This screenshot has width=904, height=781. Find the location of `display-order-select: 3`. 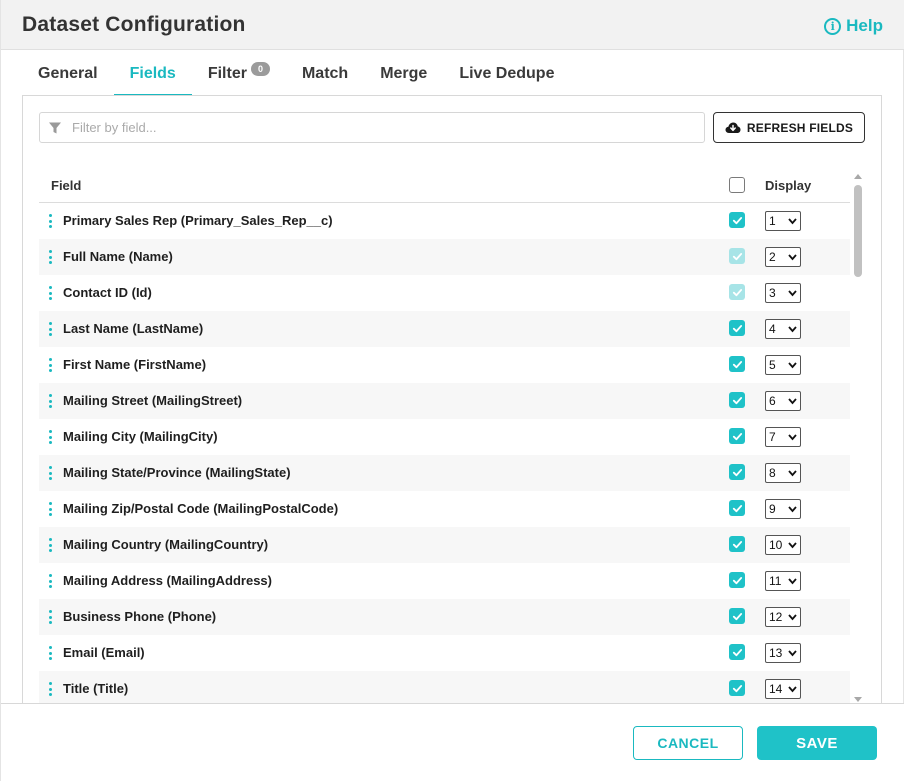

display-order-select: 3 is located at coordinates (783, 293).